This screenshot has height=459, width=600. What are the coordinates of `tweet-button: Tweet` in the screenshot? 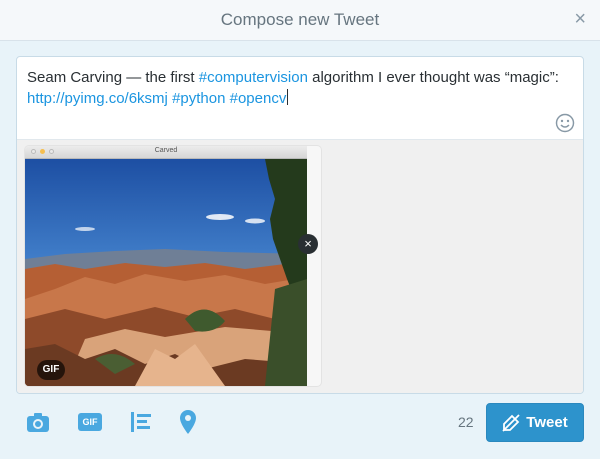 It's located at (535, 422).